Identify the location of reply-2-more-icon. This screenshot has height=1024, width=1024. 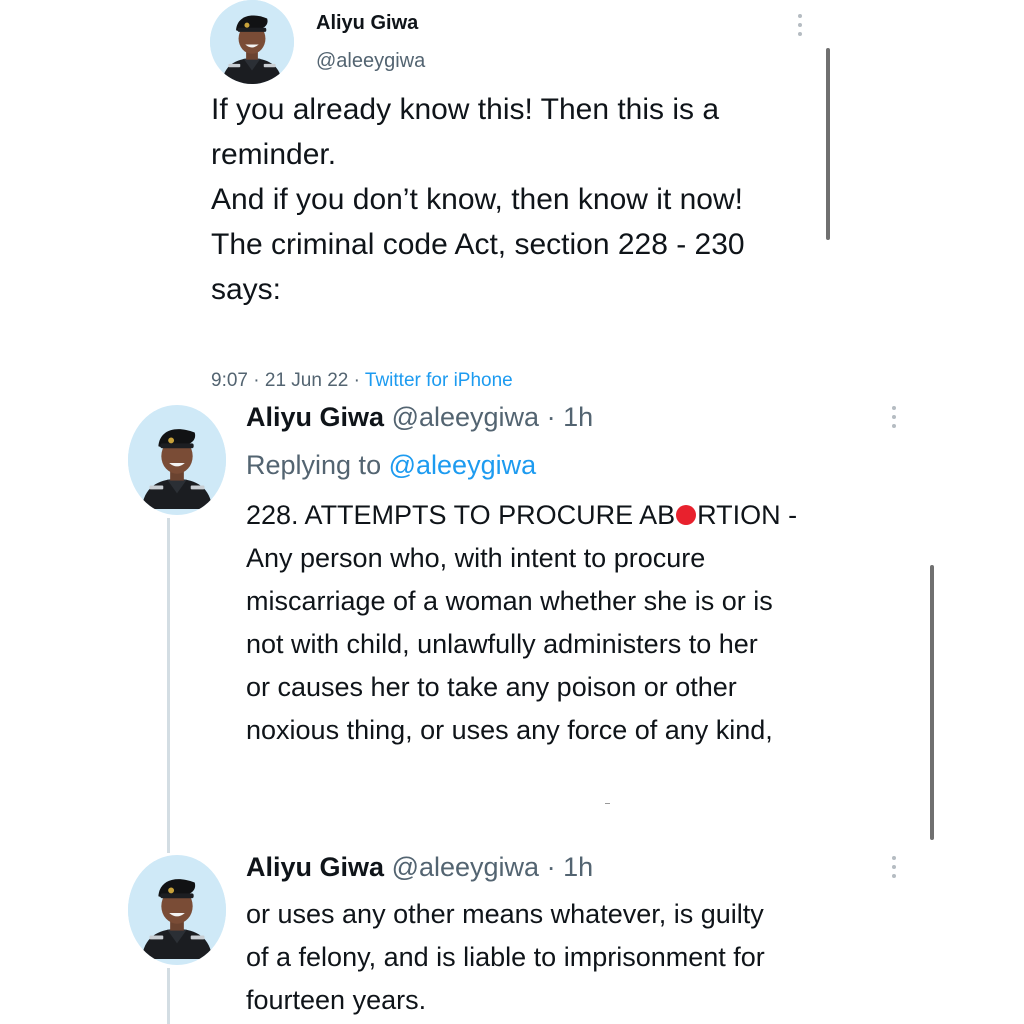
(894, 867).